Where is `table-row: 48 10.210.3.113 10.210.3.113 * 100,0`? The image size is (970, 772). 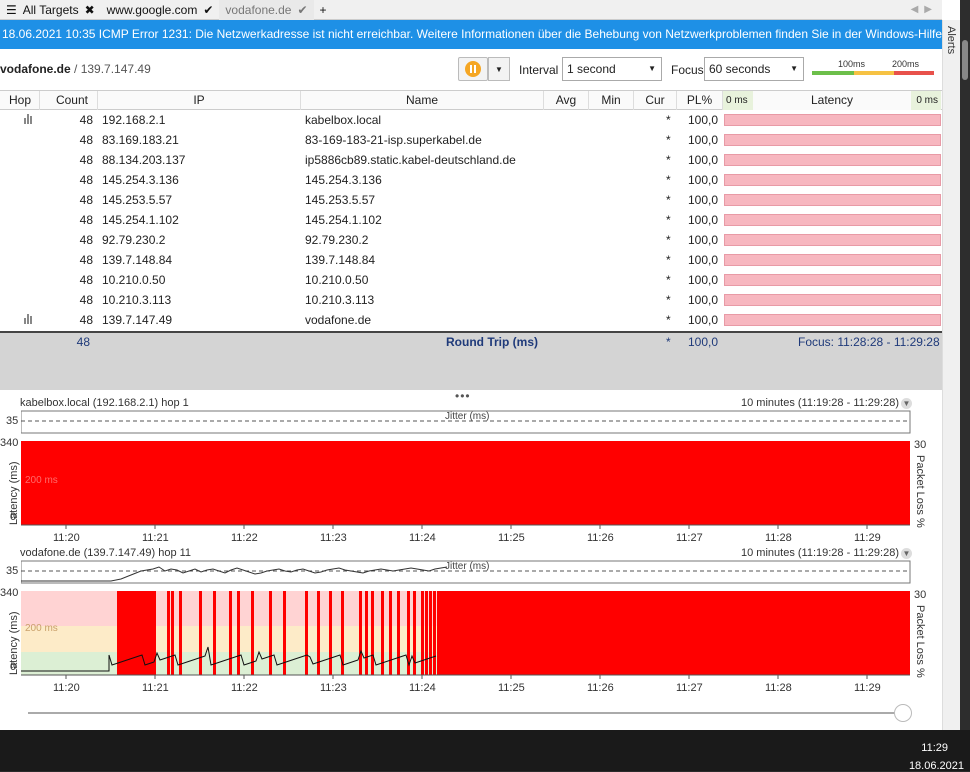 table-row: 48 10.210.3.113 10.210.3.113 * 100,0 is located at coordinates (471, 300).